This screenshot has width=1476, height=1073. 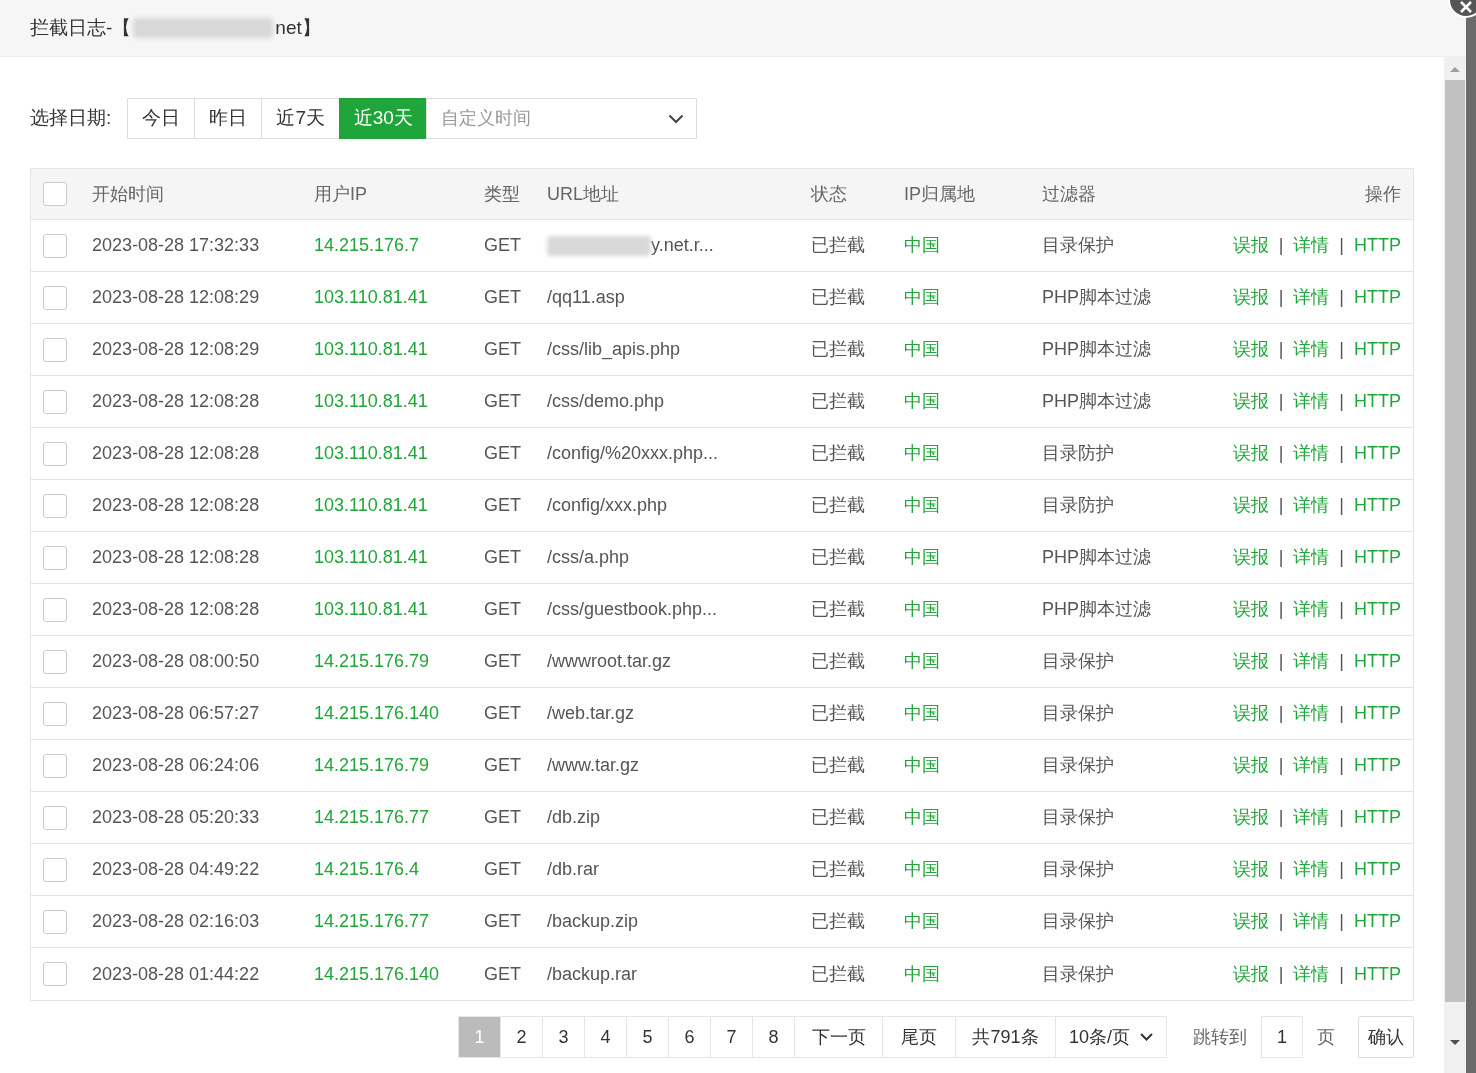 What do you see at coordinates (479, 1037) in the screenshot?
I see `page-button: 1` at bounding box center [479, 1037].